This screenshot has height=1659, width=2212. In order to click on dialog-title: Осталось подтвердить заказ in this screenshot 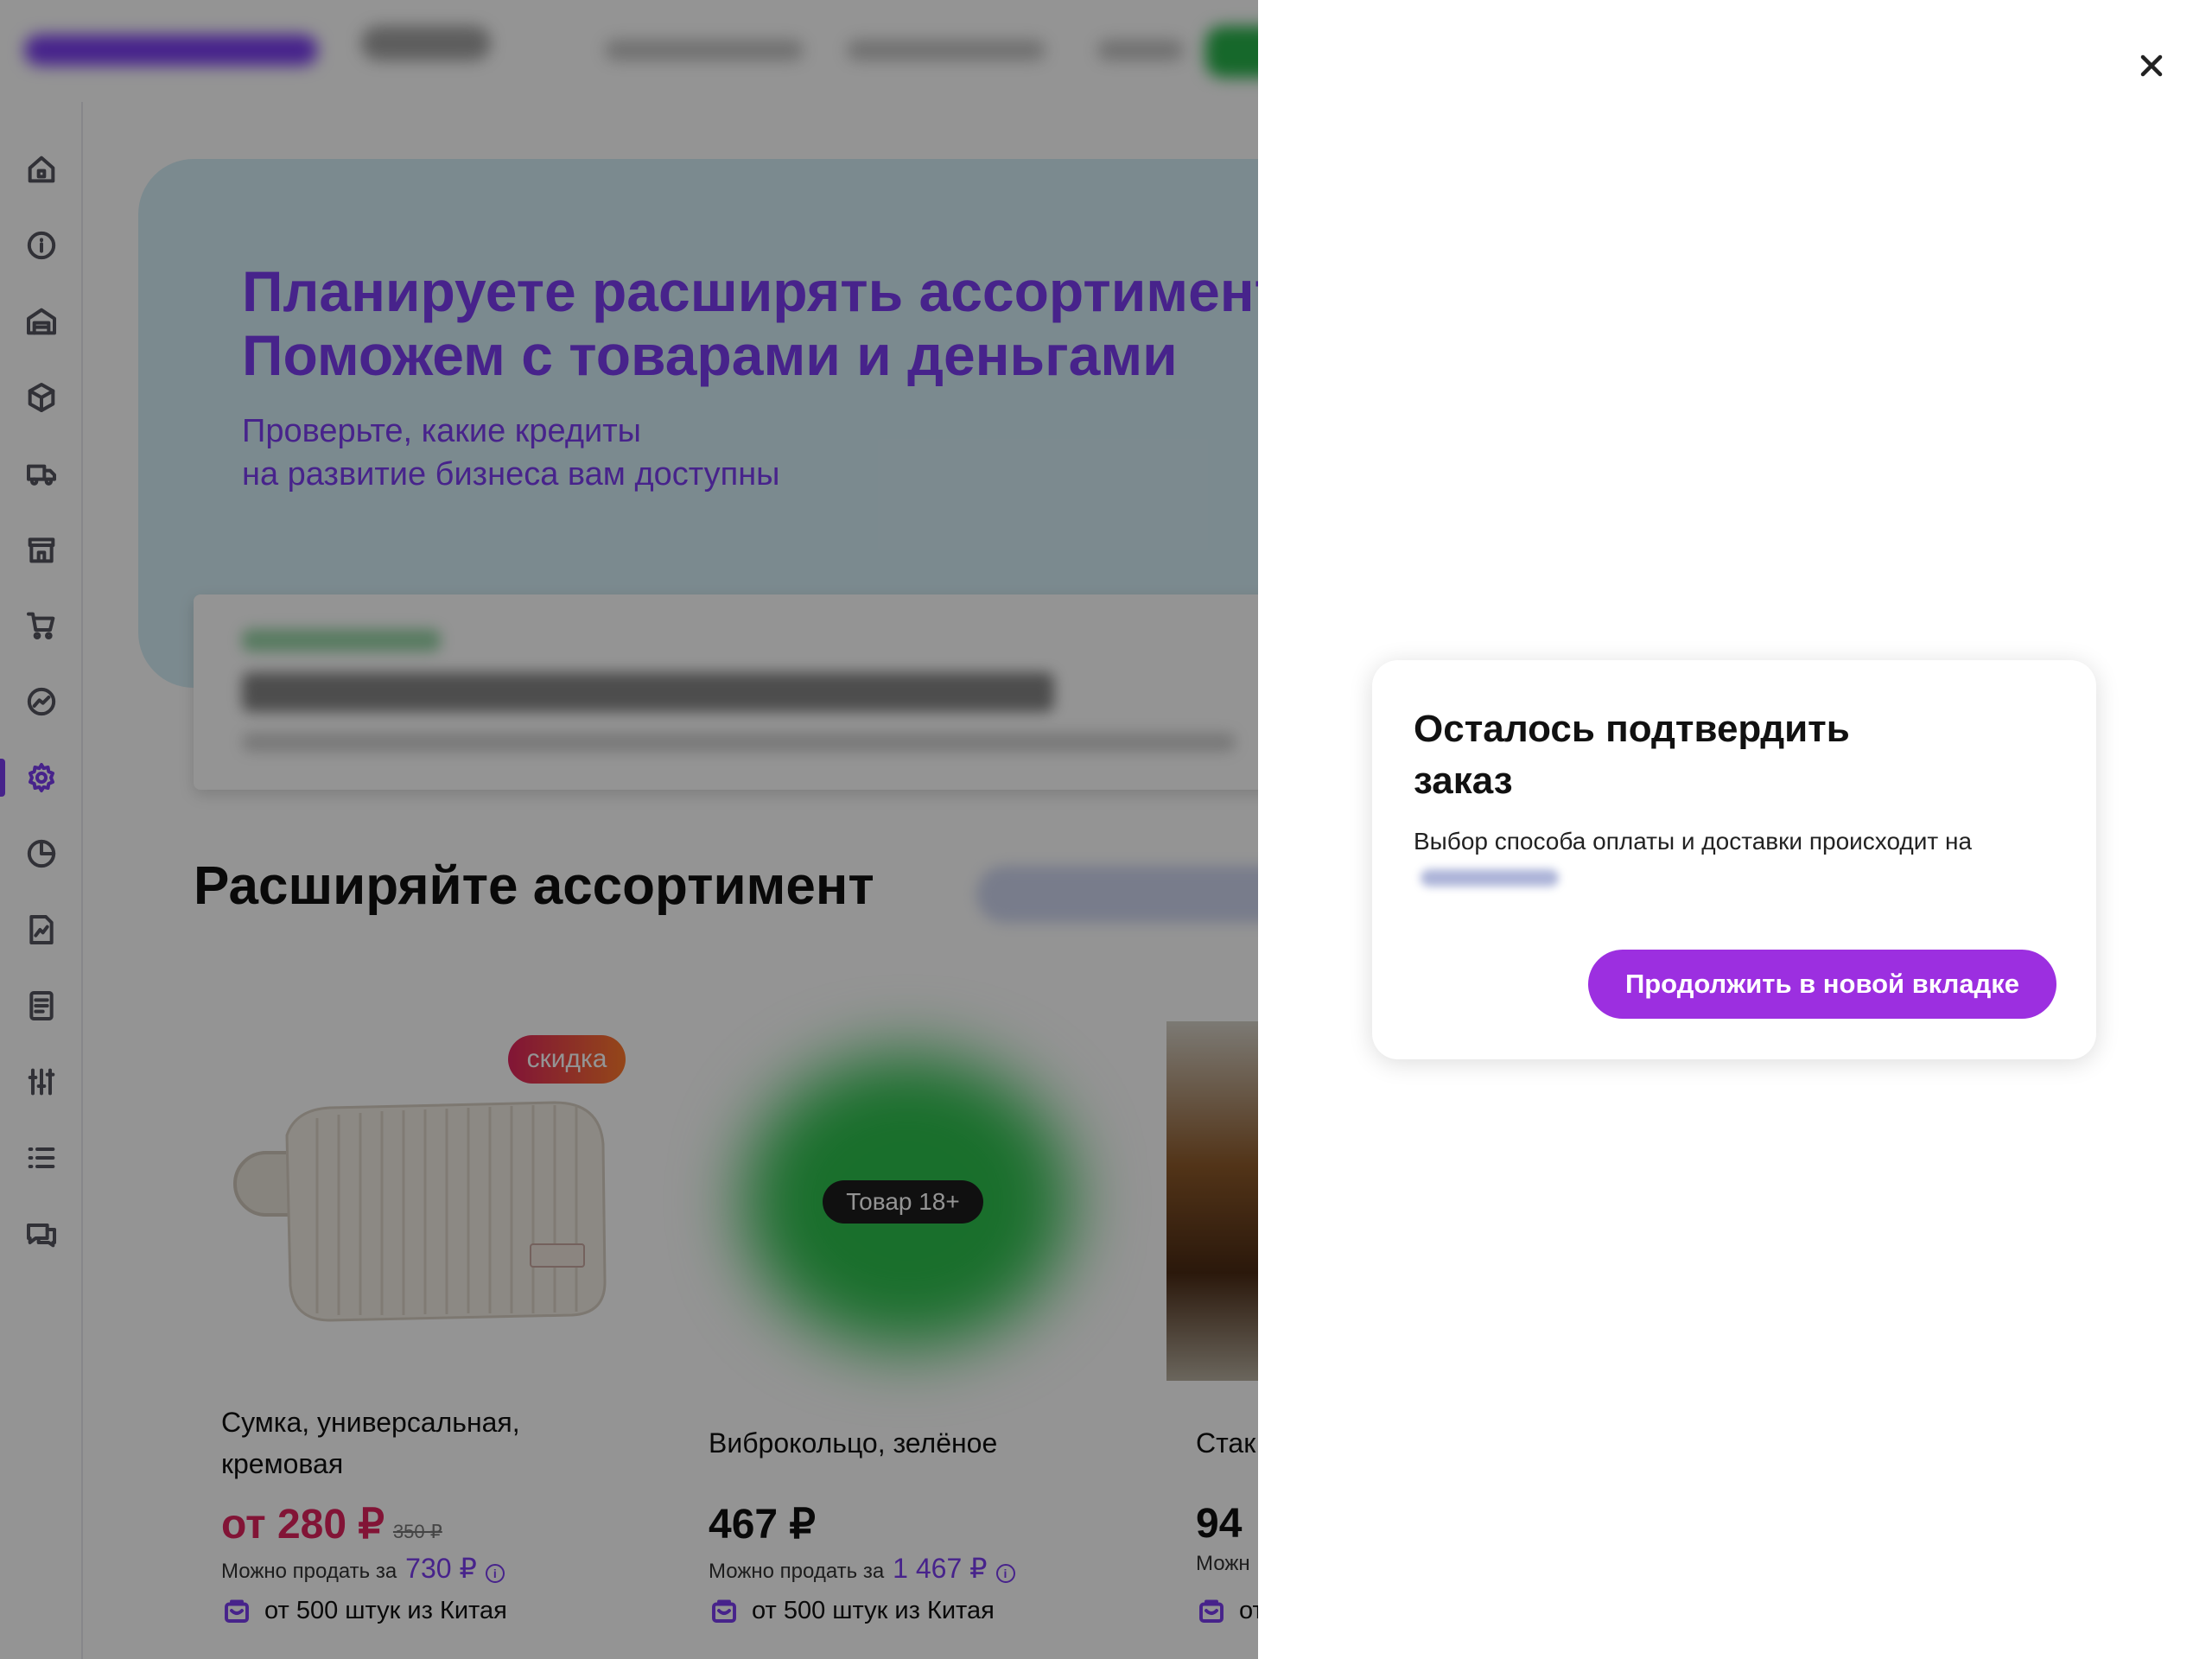, I will do `click(1632, 755)`.